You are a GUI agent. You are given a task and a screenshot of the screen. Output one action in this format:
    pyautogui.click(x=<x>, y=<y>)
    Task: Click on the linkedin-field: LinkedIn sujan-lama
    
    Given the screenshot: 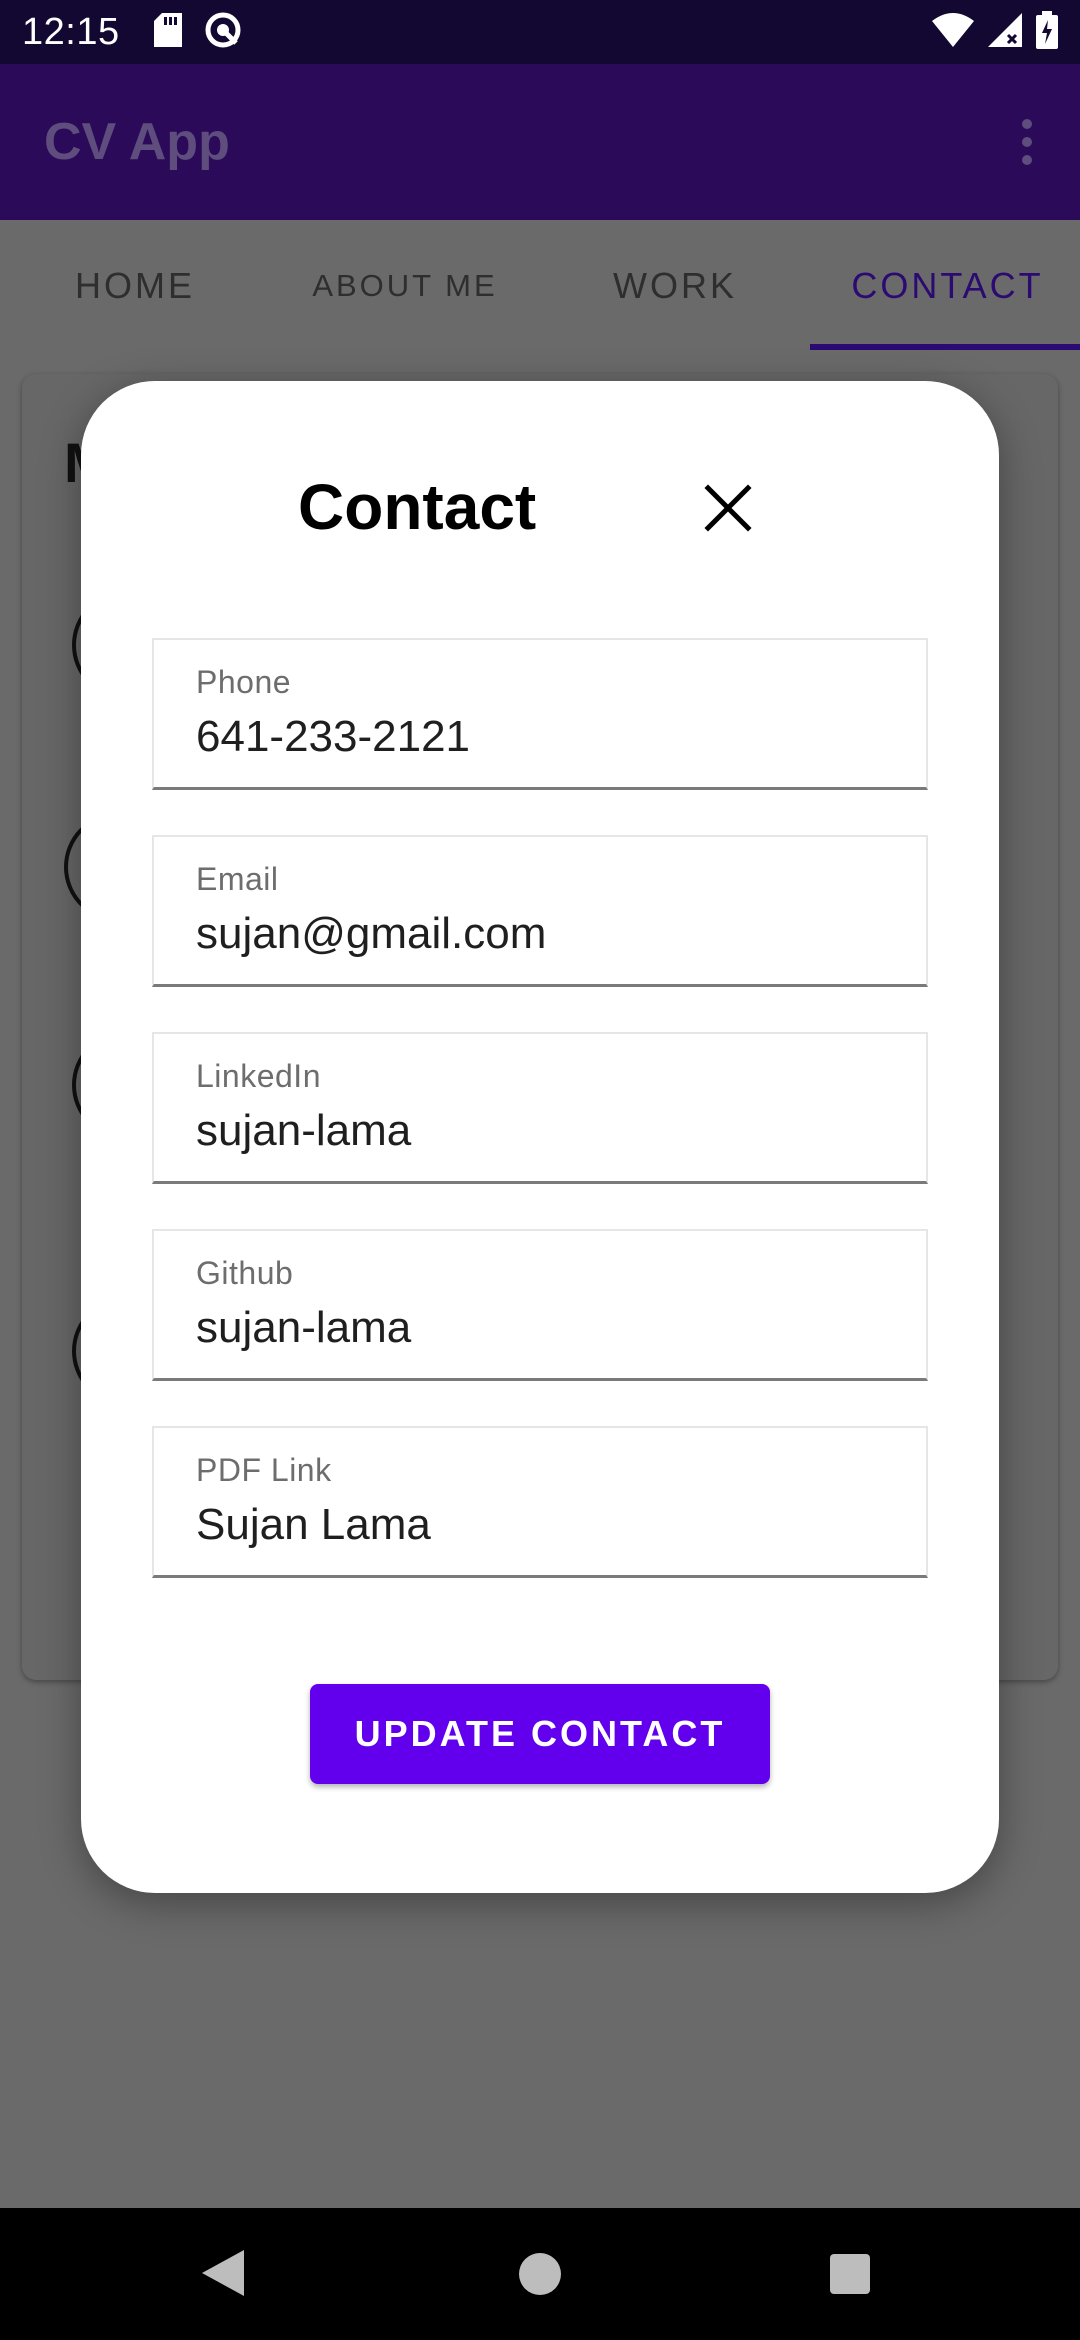 What is the action you would take?
    pyautogui.click(x=540, y=1108)
    